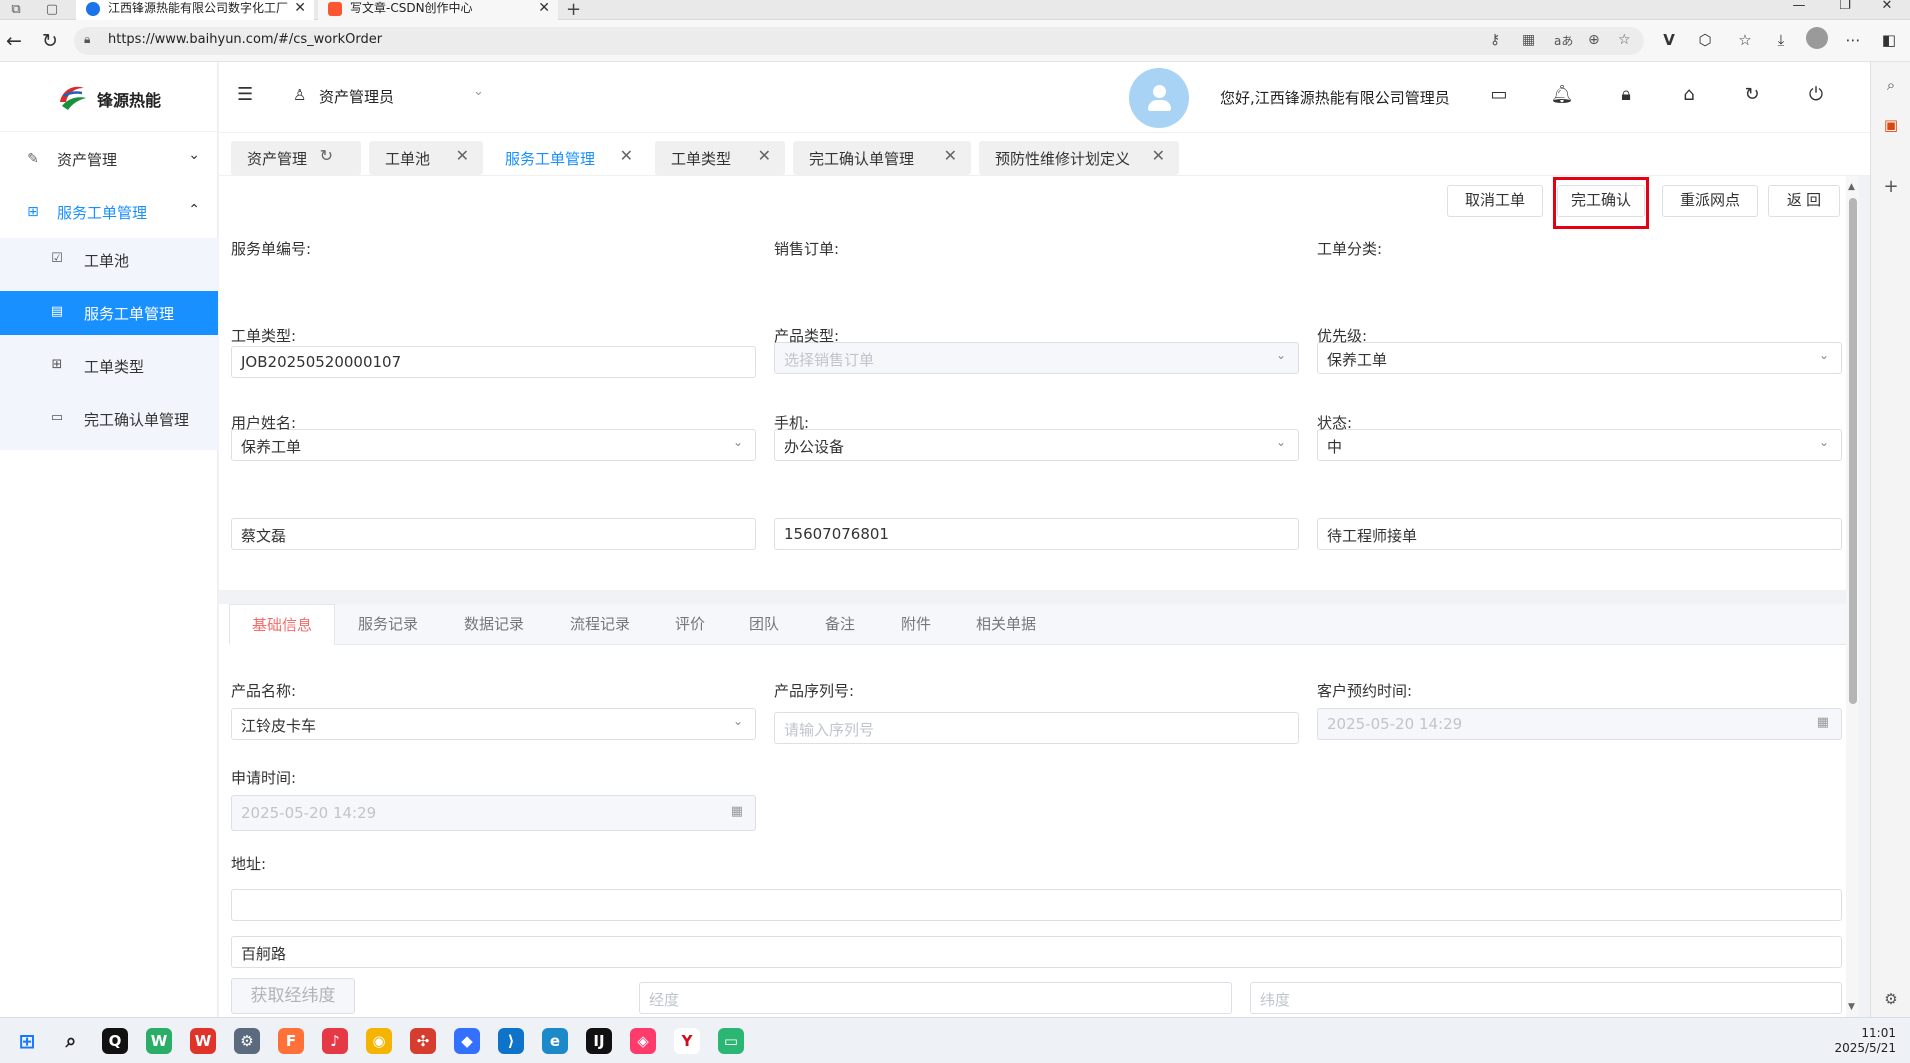 This screenshot has height=1063, width=1910. Describe the element at coordinates (388, 624) in the screenshot. I see `tab-service-records: 服务记录` at that location.